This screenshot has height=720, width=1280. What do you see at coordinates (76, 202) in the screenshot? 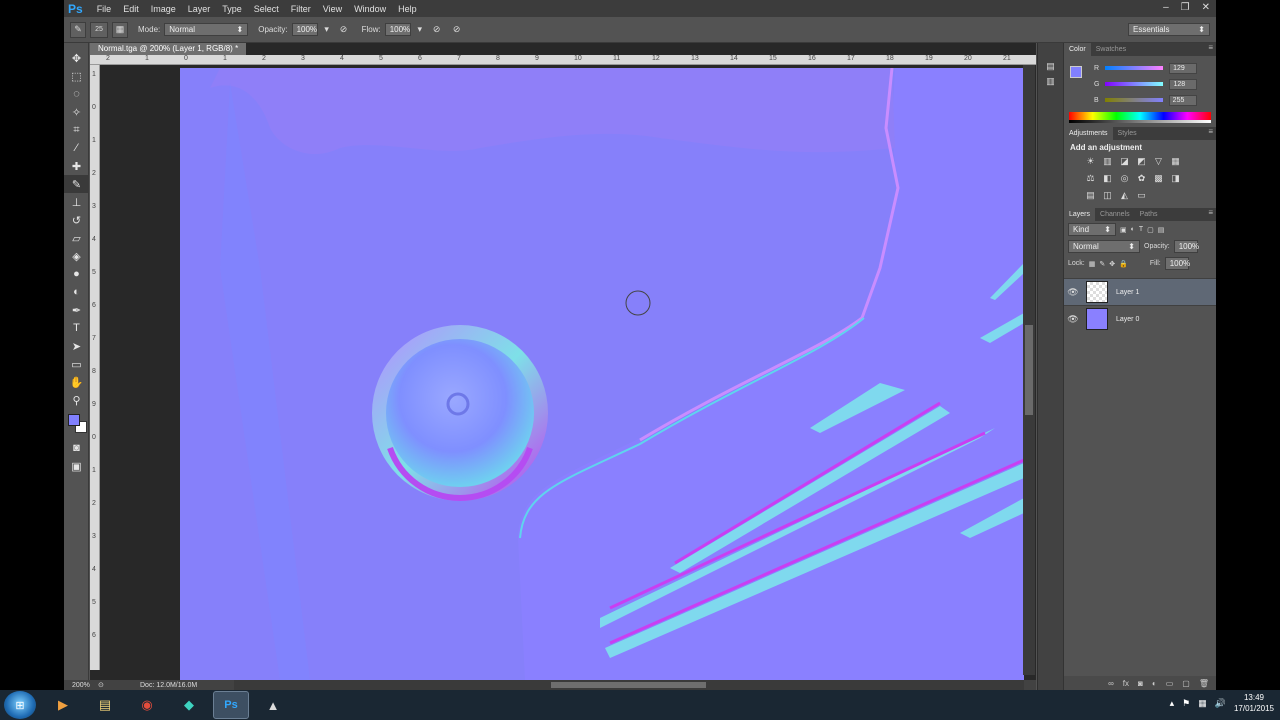
I see `clone-stamp-tool-icon: ⊥` at bounding box center [76, 202].